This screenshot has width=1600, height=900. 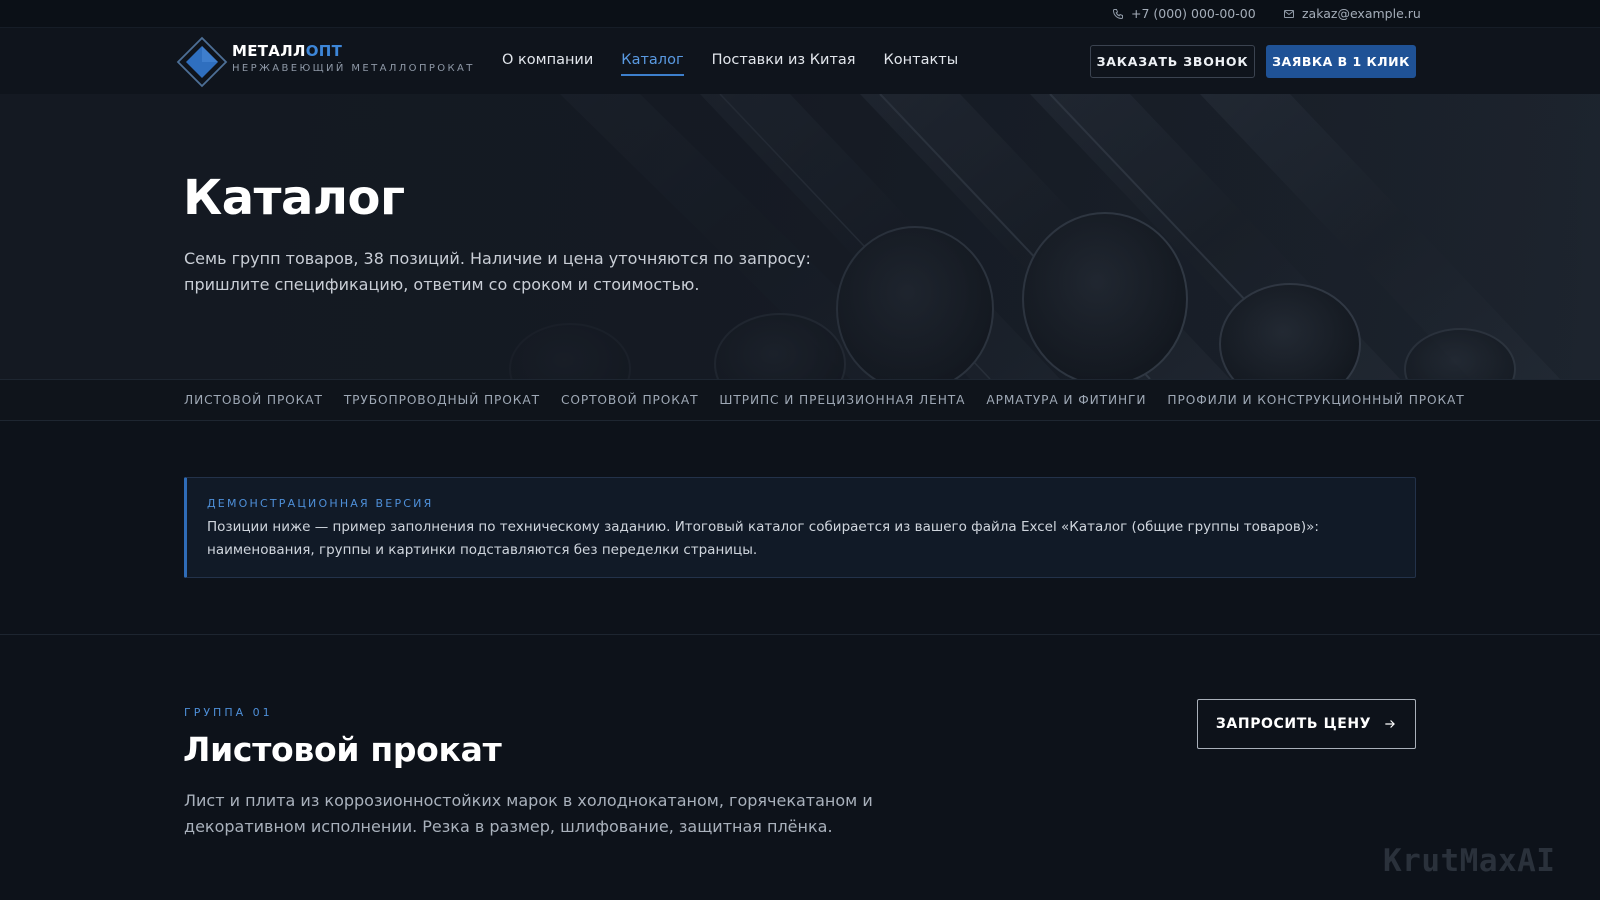 I want to click on logo-name-accent: ОПТ, so click(x=324, y=51).